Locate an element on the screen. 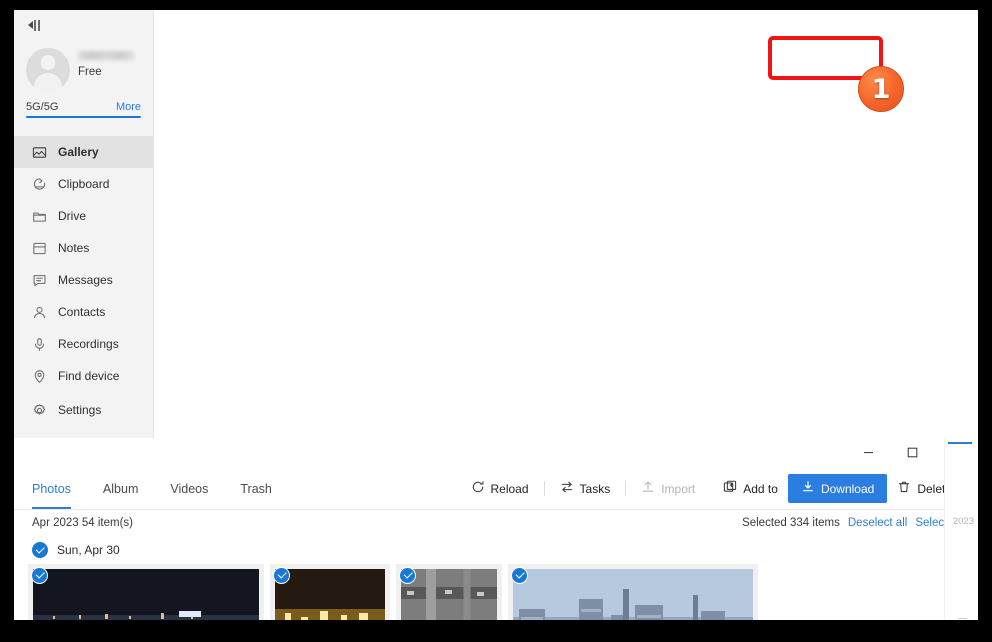 This screenshot has height=642, width=992. minimize-icon is located at coordinates (868, 452).